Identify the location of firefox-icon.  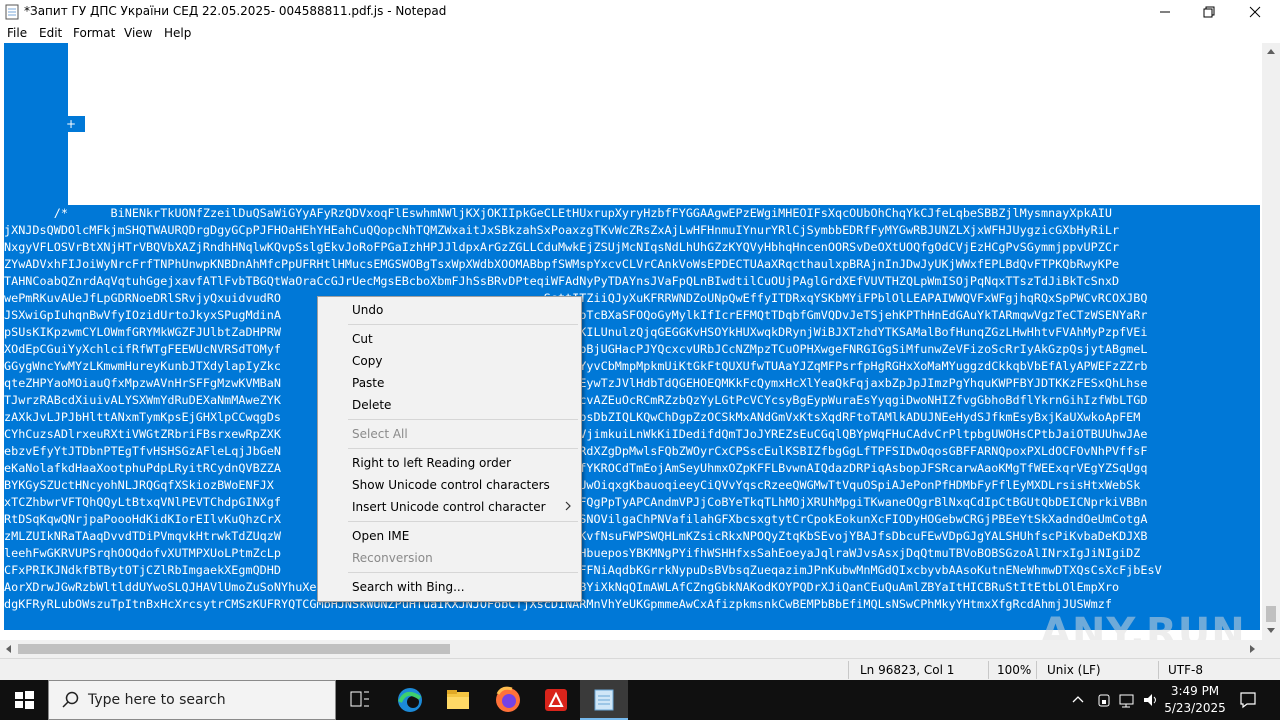
(508, 699).